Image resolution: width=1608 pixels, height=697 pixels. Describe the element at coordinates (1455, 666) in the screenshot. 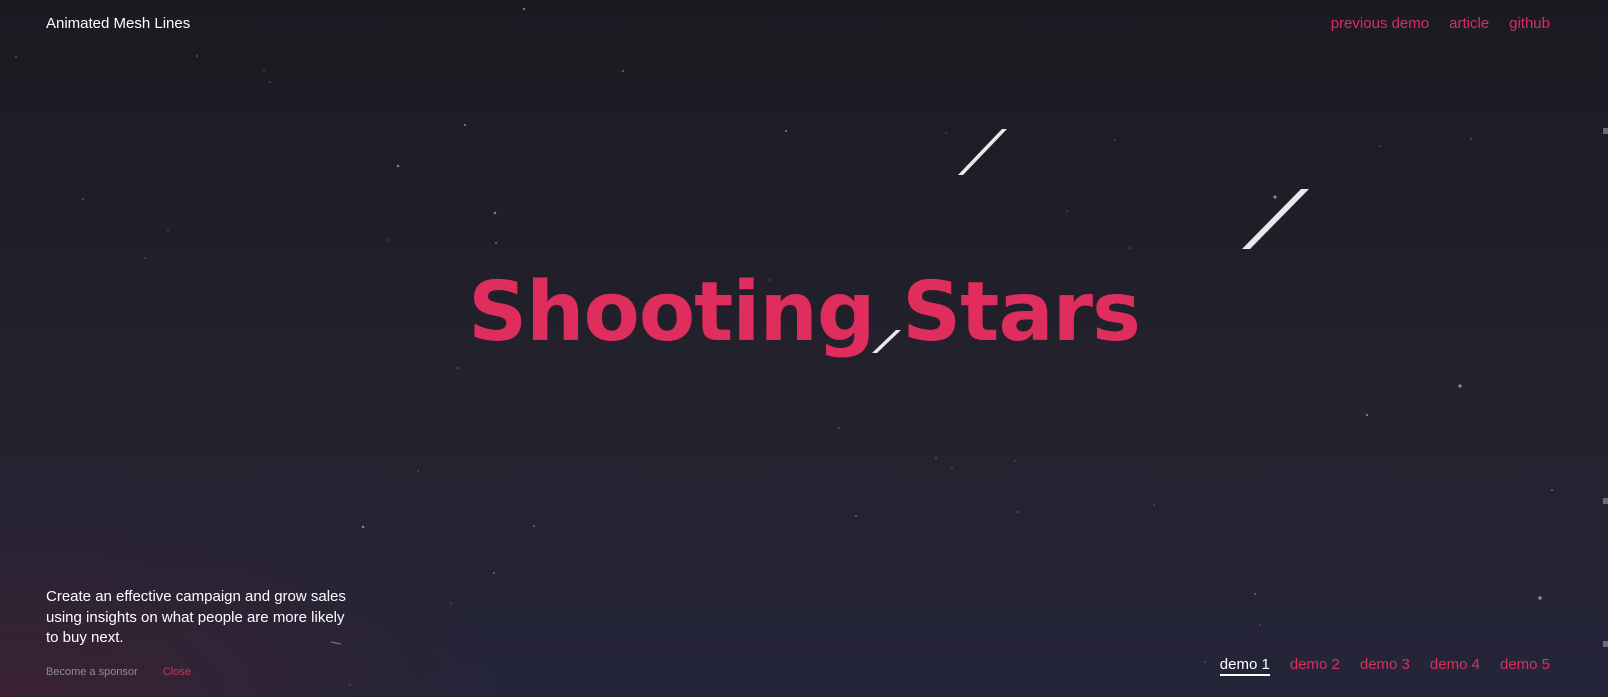

I see `demo-4-link: demo 4` at that location.